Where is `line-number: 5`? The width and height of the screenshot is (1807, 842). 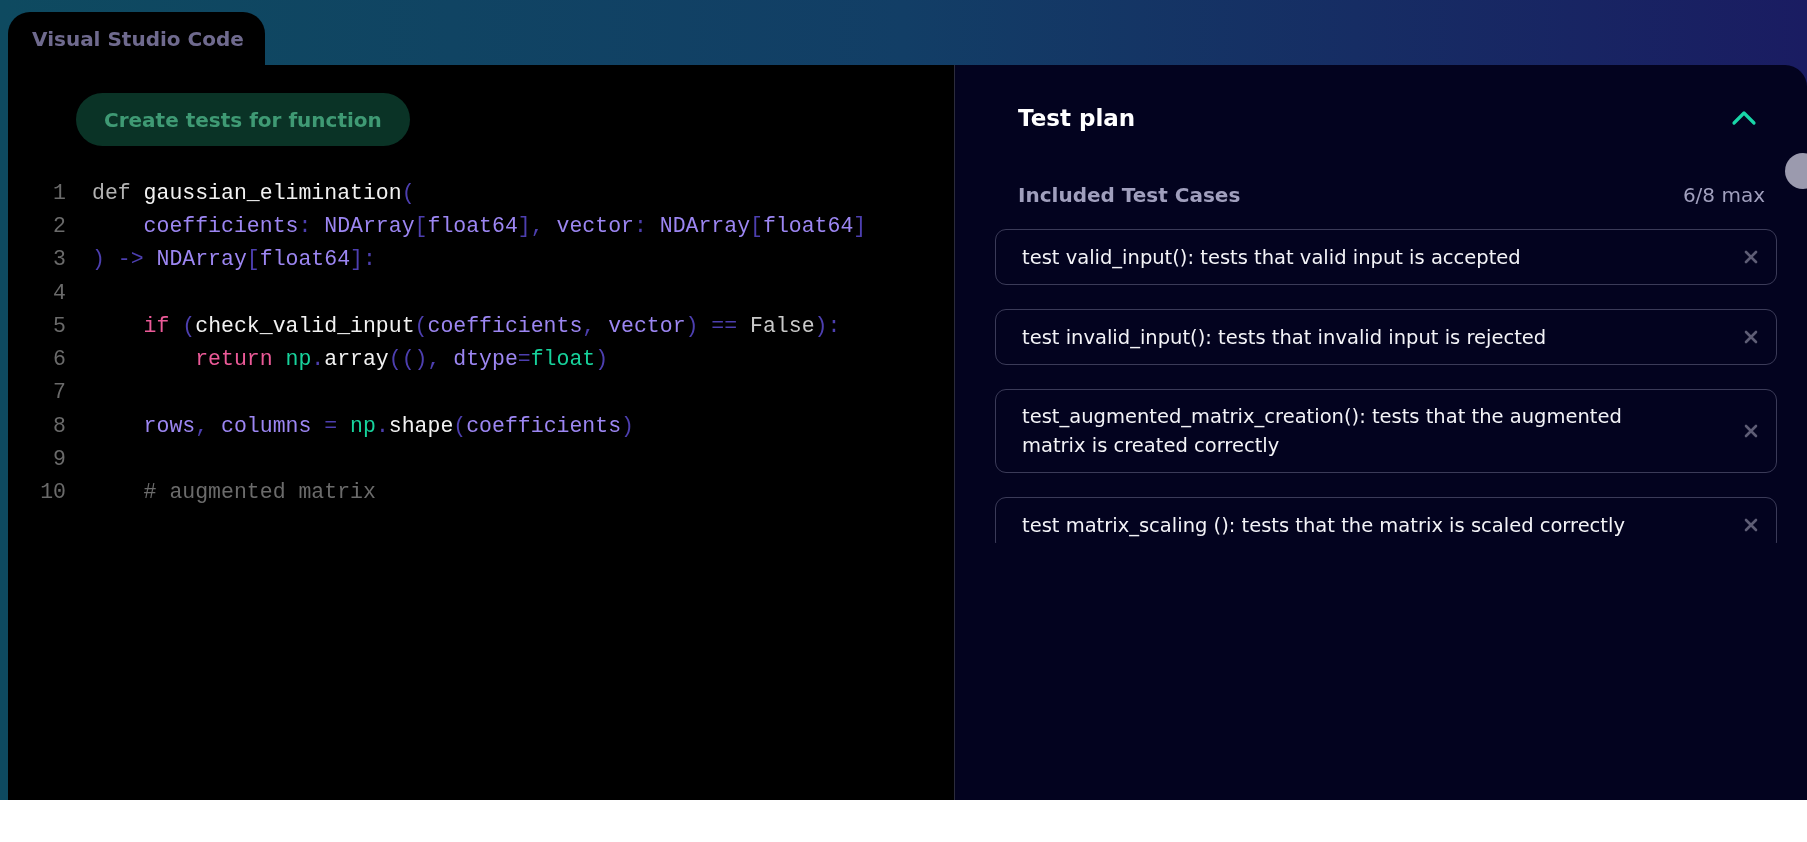
line-number: 5 is located at coordinates (59, 325).